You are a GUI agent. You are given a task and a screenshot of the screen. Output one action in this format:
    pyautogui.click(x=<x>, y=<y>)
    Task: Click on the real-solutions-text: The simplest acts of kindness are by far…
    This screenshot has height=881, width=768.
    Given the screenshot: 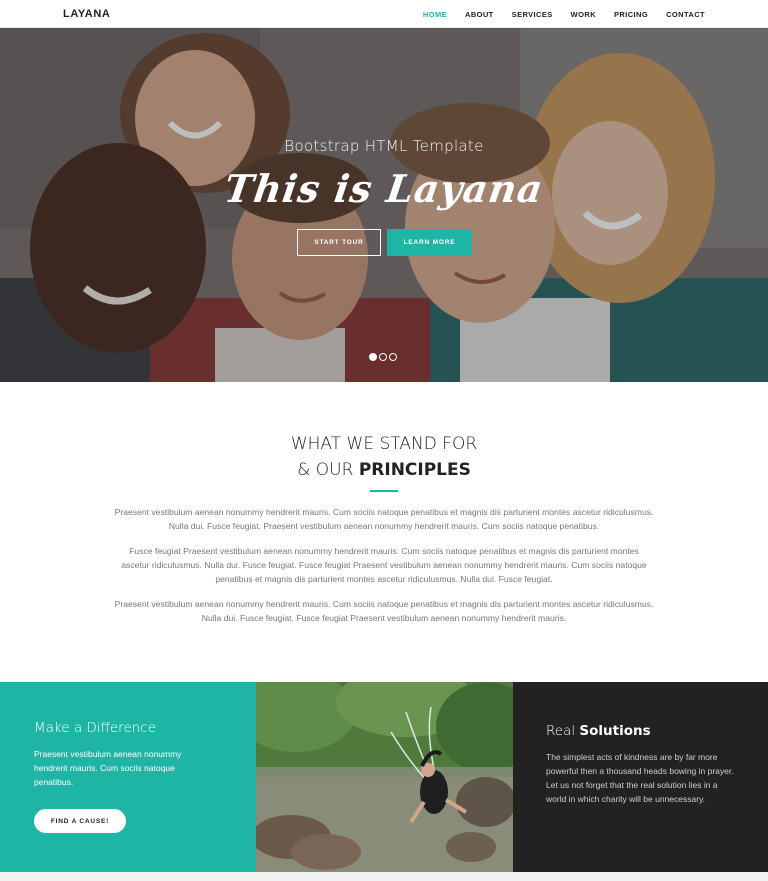 What is the action you would take?
    pyautogui.click(x=640, y=778)
    